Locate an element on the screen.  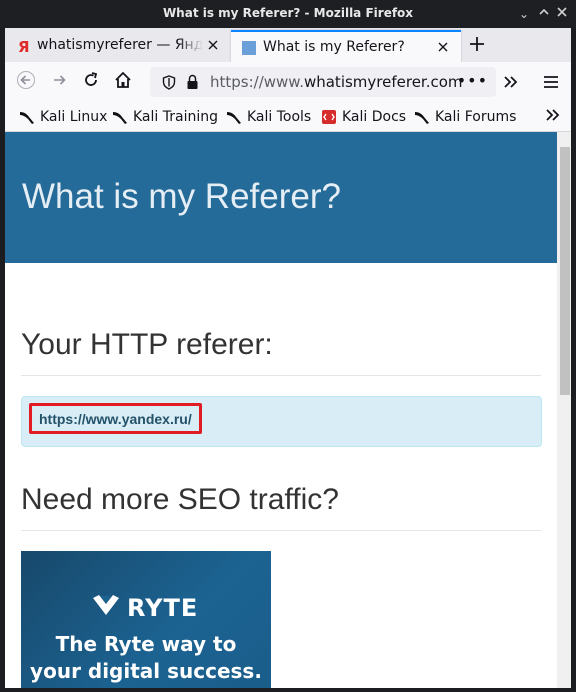
home-button is located at coordinates (123, 82).